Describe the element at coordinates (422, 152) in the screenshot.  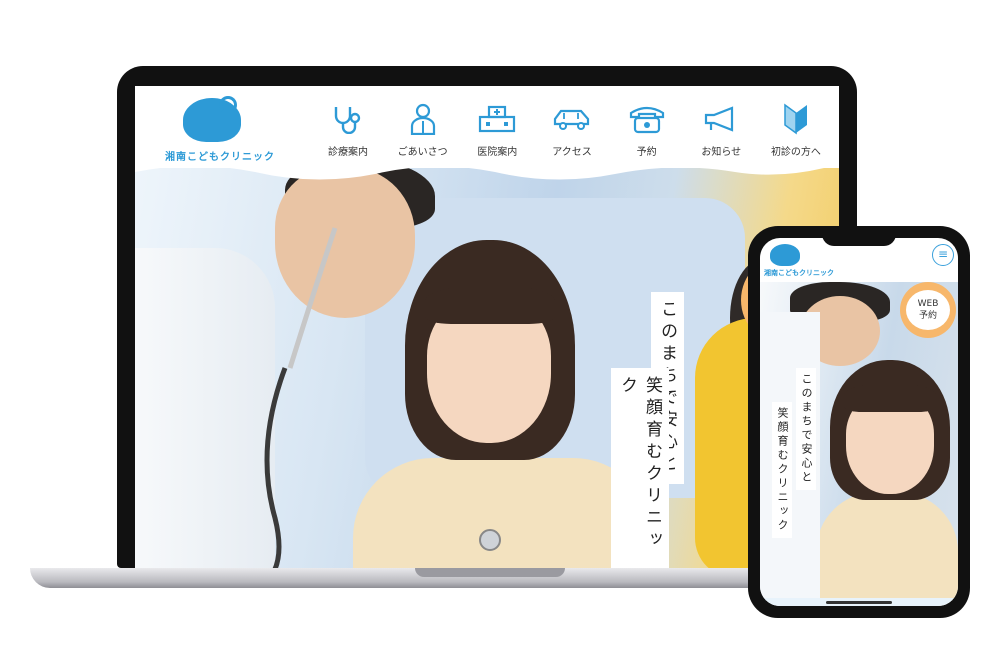
I see `nav-label: ごあいさつ` at that location.